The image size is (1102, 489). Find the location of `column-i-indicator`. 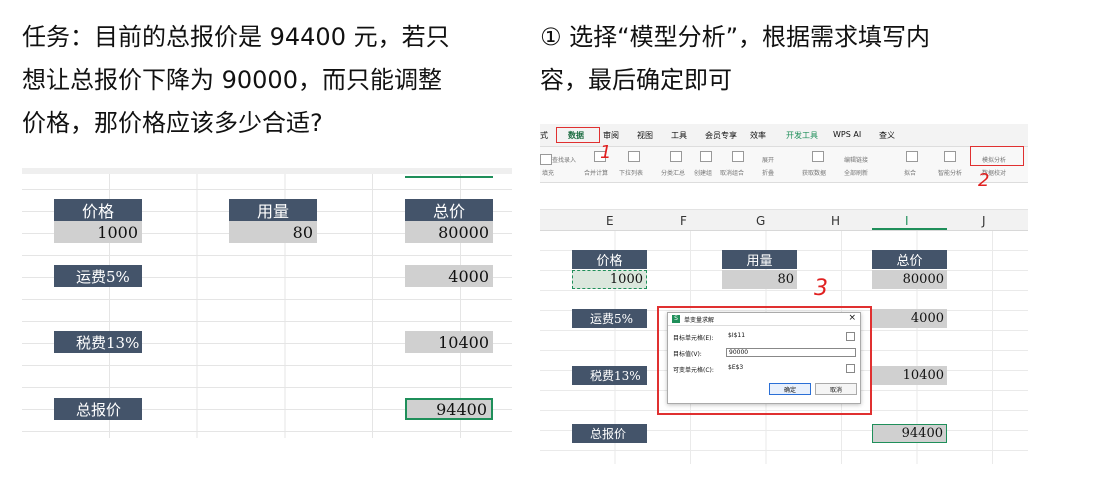

column-i-indicator is located at coordinates (909, 229).